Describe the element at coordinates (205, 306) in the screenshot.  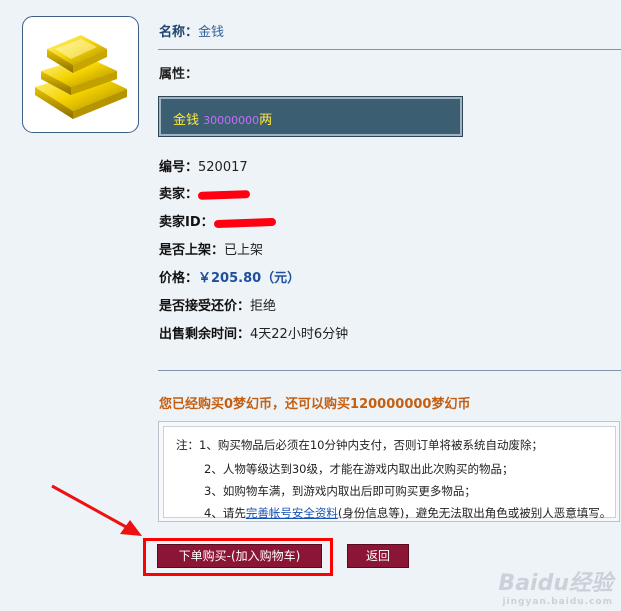
I see `detail-label: 是否接受还价：` at that location.